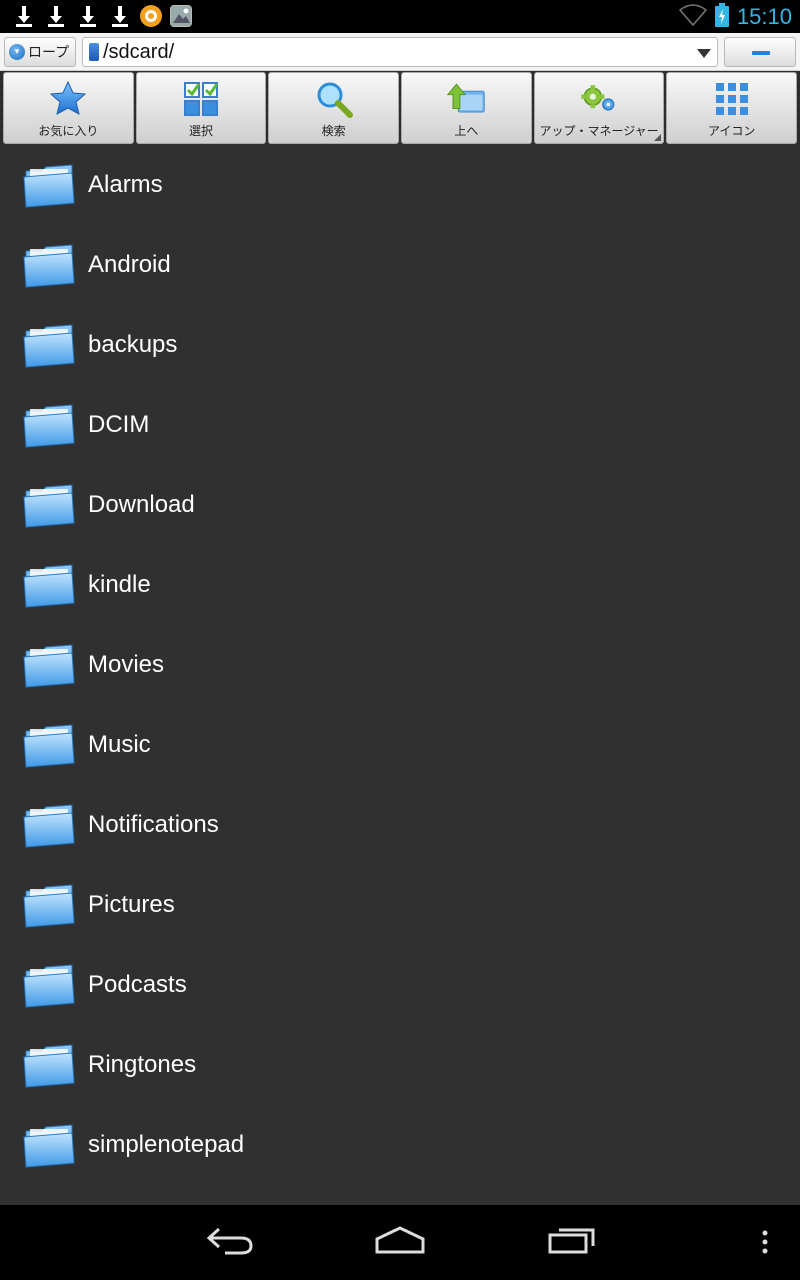  I want to click on folder-name: Download, so click(141, 504).